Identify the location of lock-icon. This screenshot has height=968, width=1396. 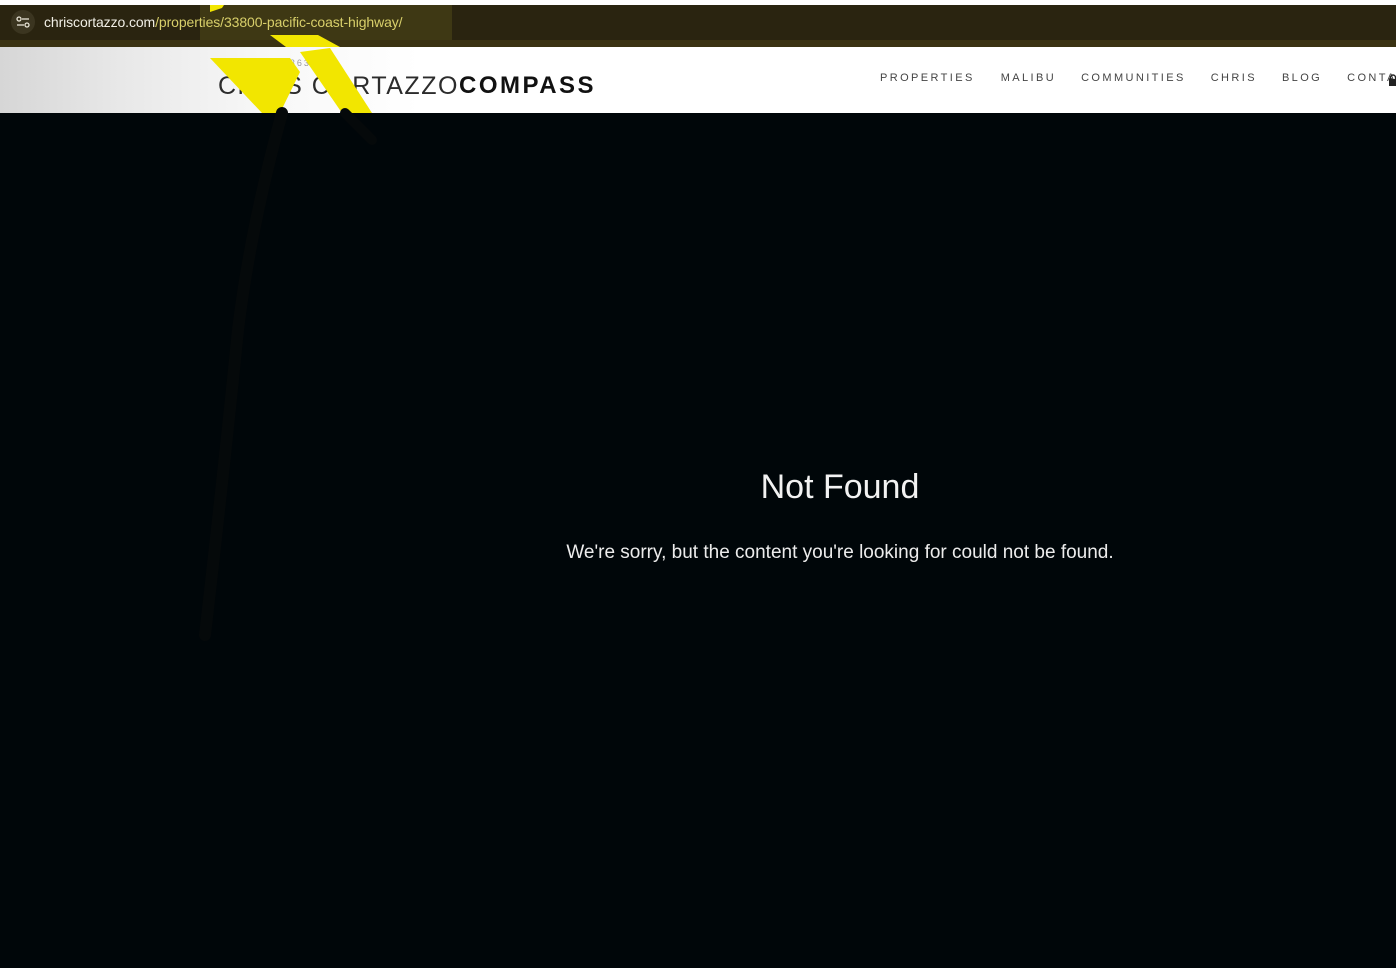
(1392, 80).